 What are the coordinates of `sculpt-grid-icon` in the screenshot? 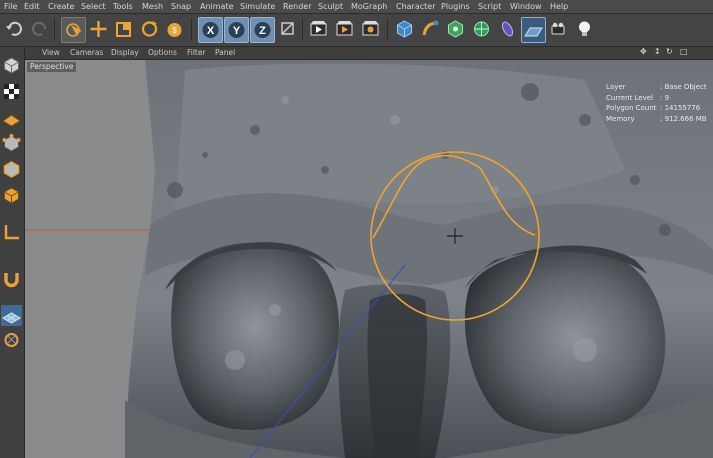 It's located at (11, 315).